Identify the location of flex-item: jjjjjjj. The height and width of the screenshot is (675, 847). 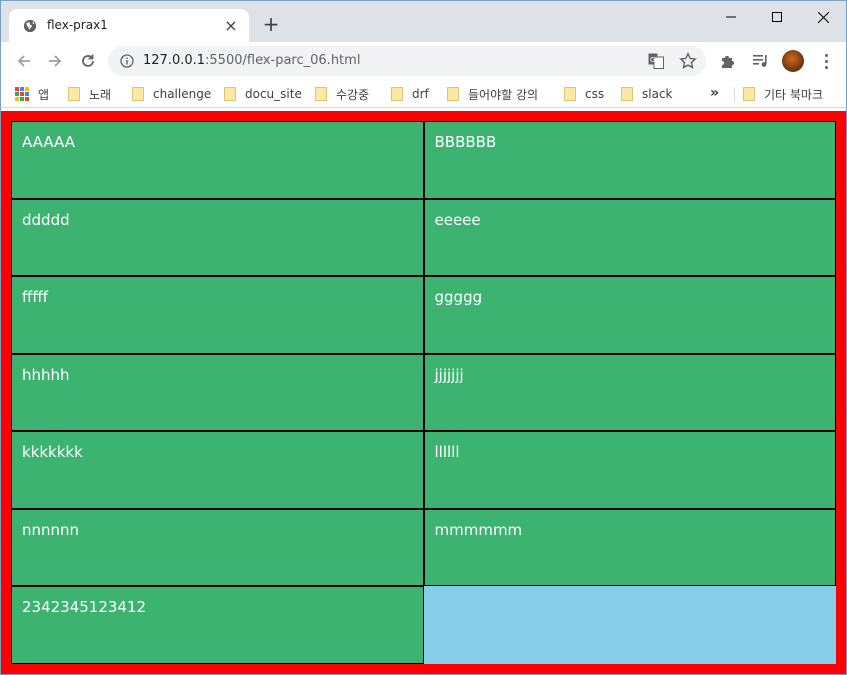
(629, 392).